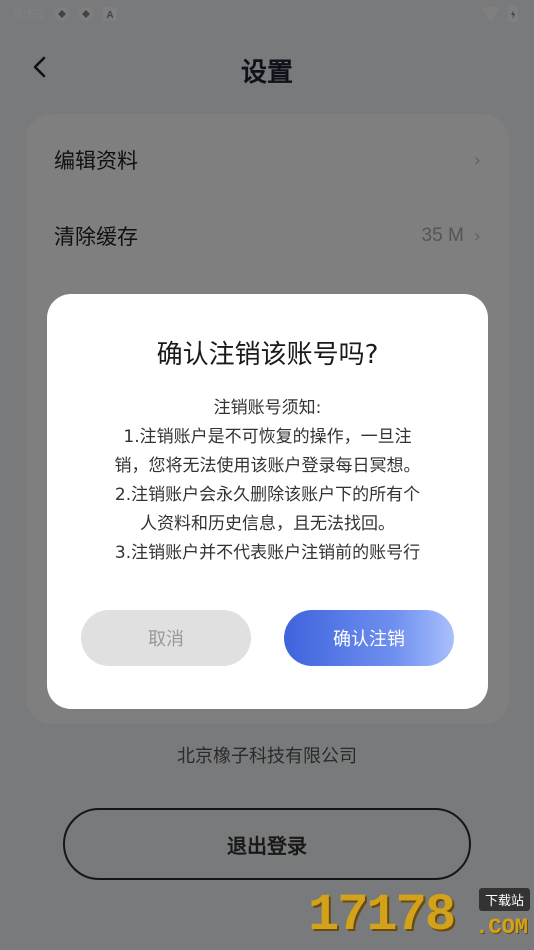 This screenshot has width=534, height=950. I want to click on notice-line: 人资料和历史信息，且无法找回。, so click(267, 524).